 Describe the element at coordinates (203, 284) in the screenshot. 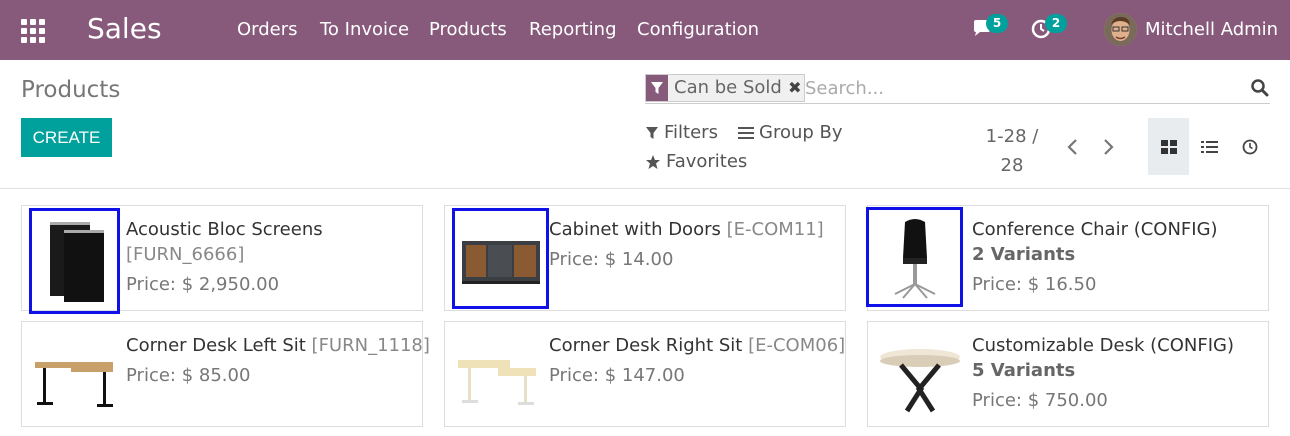

I see `product-price: Price: $ 2,950.00` at that location.